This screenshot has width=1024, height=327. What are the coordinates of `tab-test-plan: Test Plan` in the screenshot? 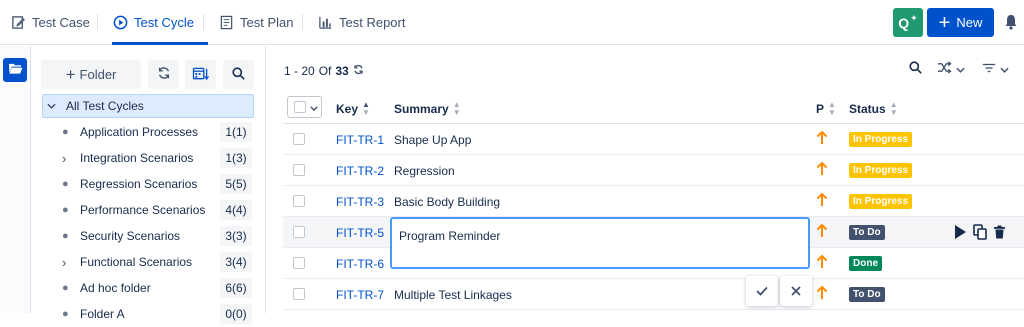 It's located at (255, 22).